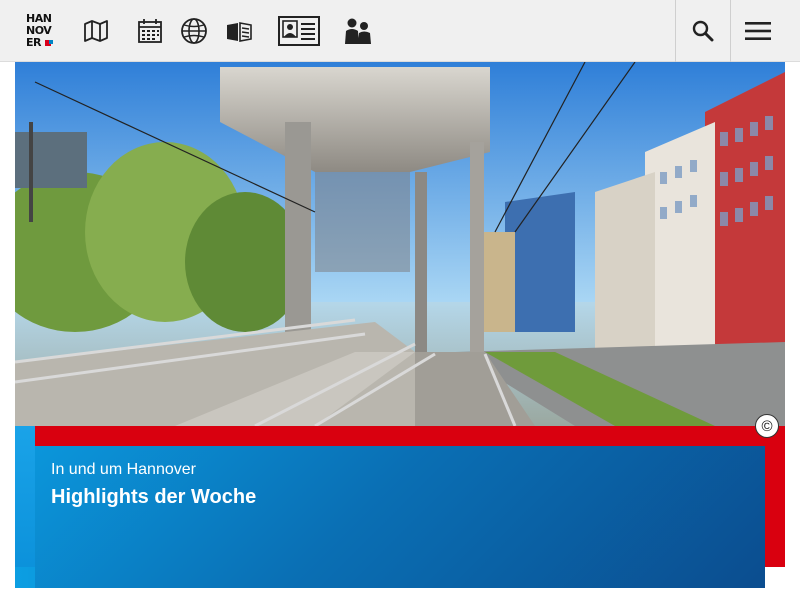  What do you see at coordinates (25, 507) in the screenshot?
I see `teaser-left-accent` at bounding box center [25, 507].